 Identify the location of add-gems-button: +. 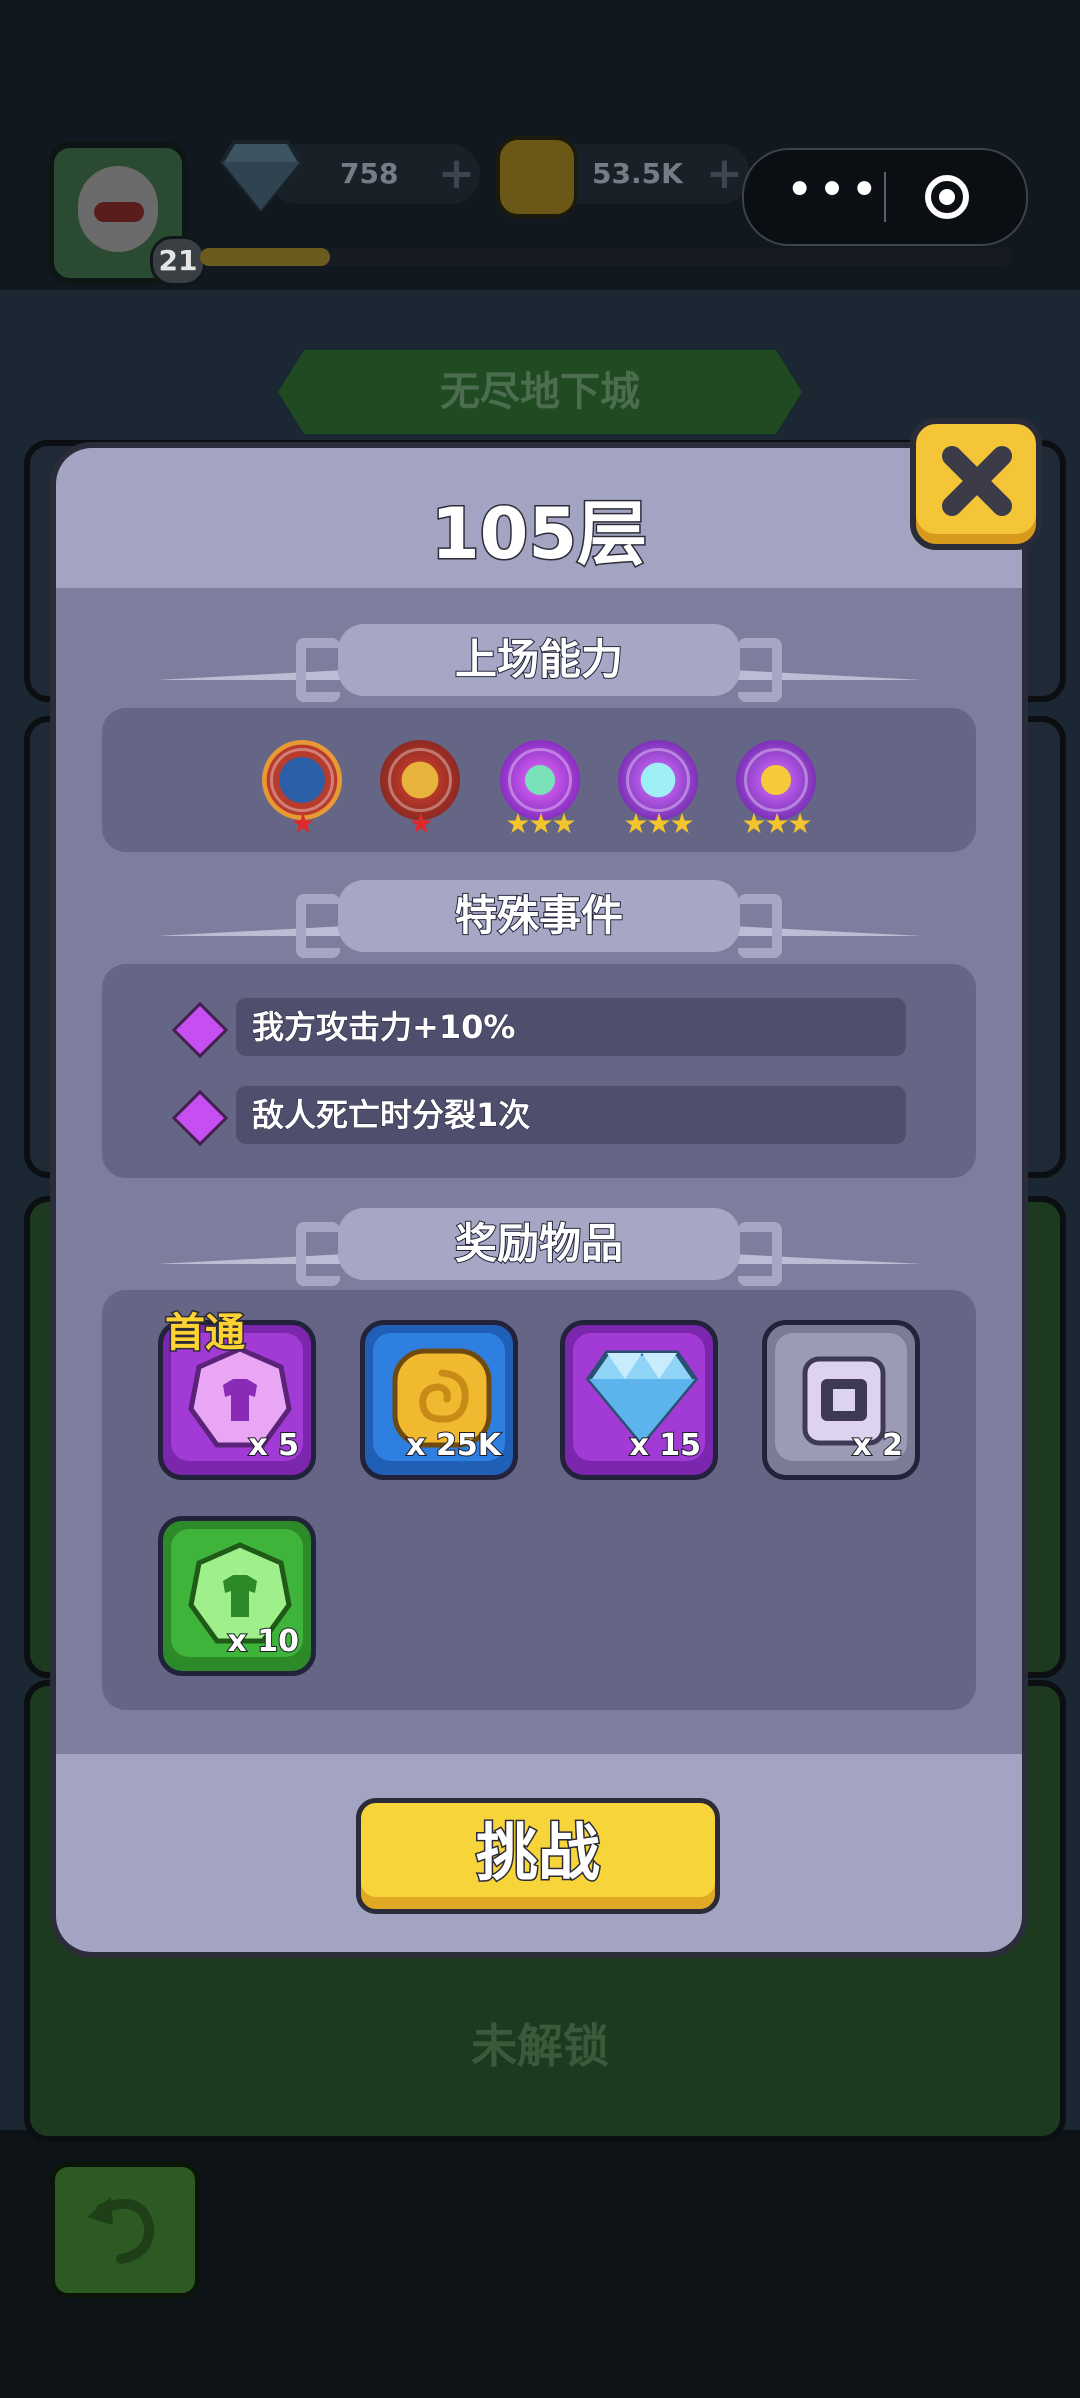
(456, 174).